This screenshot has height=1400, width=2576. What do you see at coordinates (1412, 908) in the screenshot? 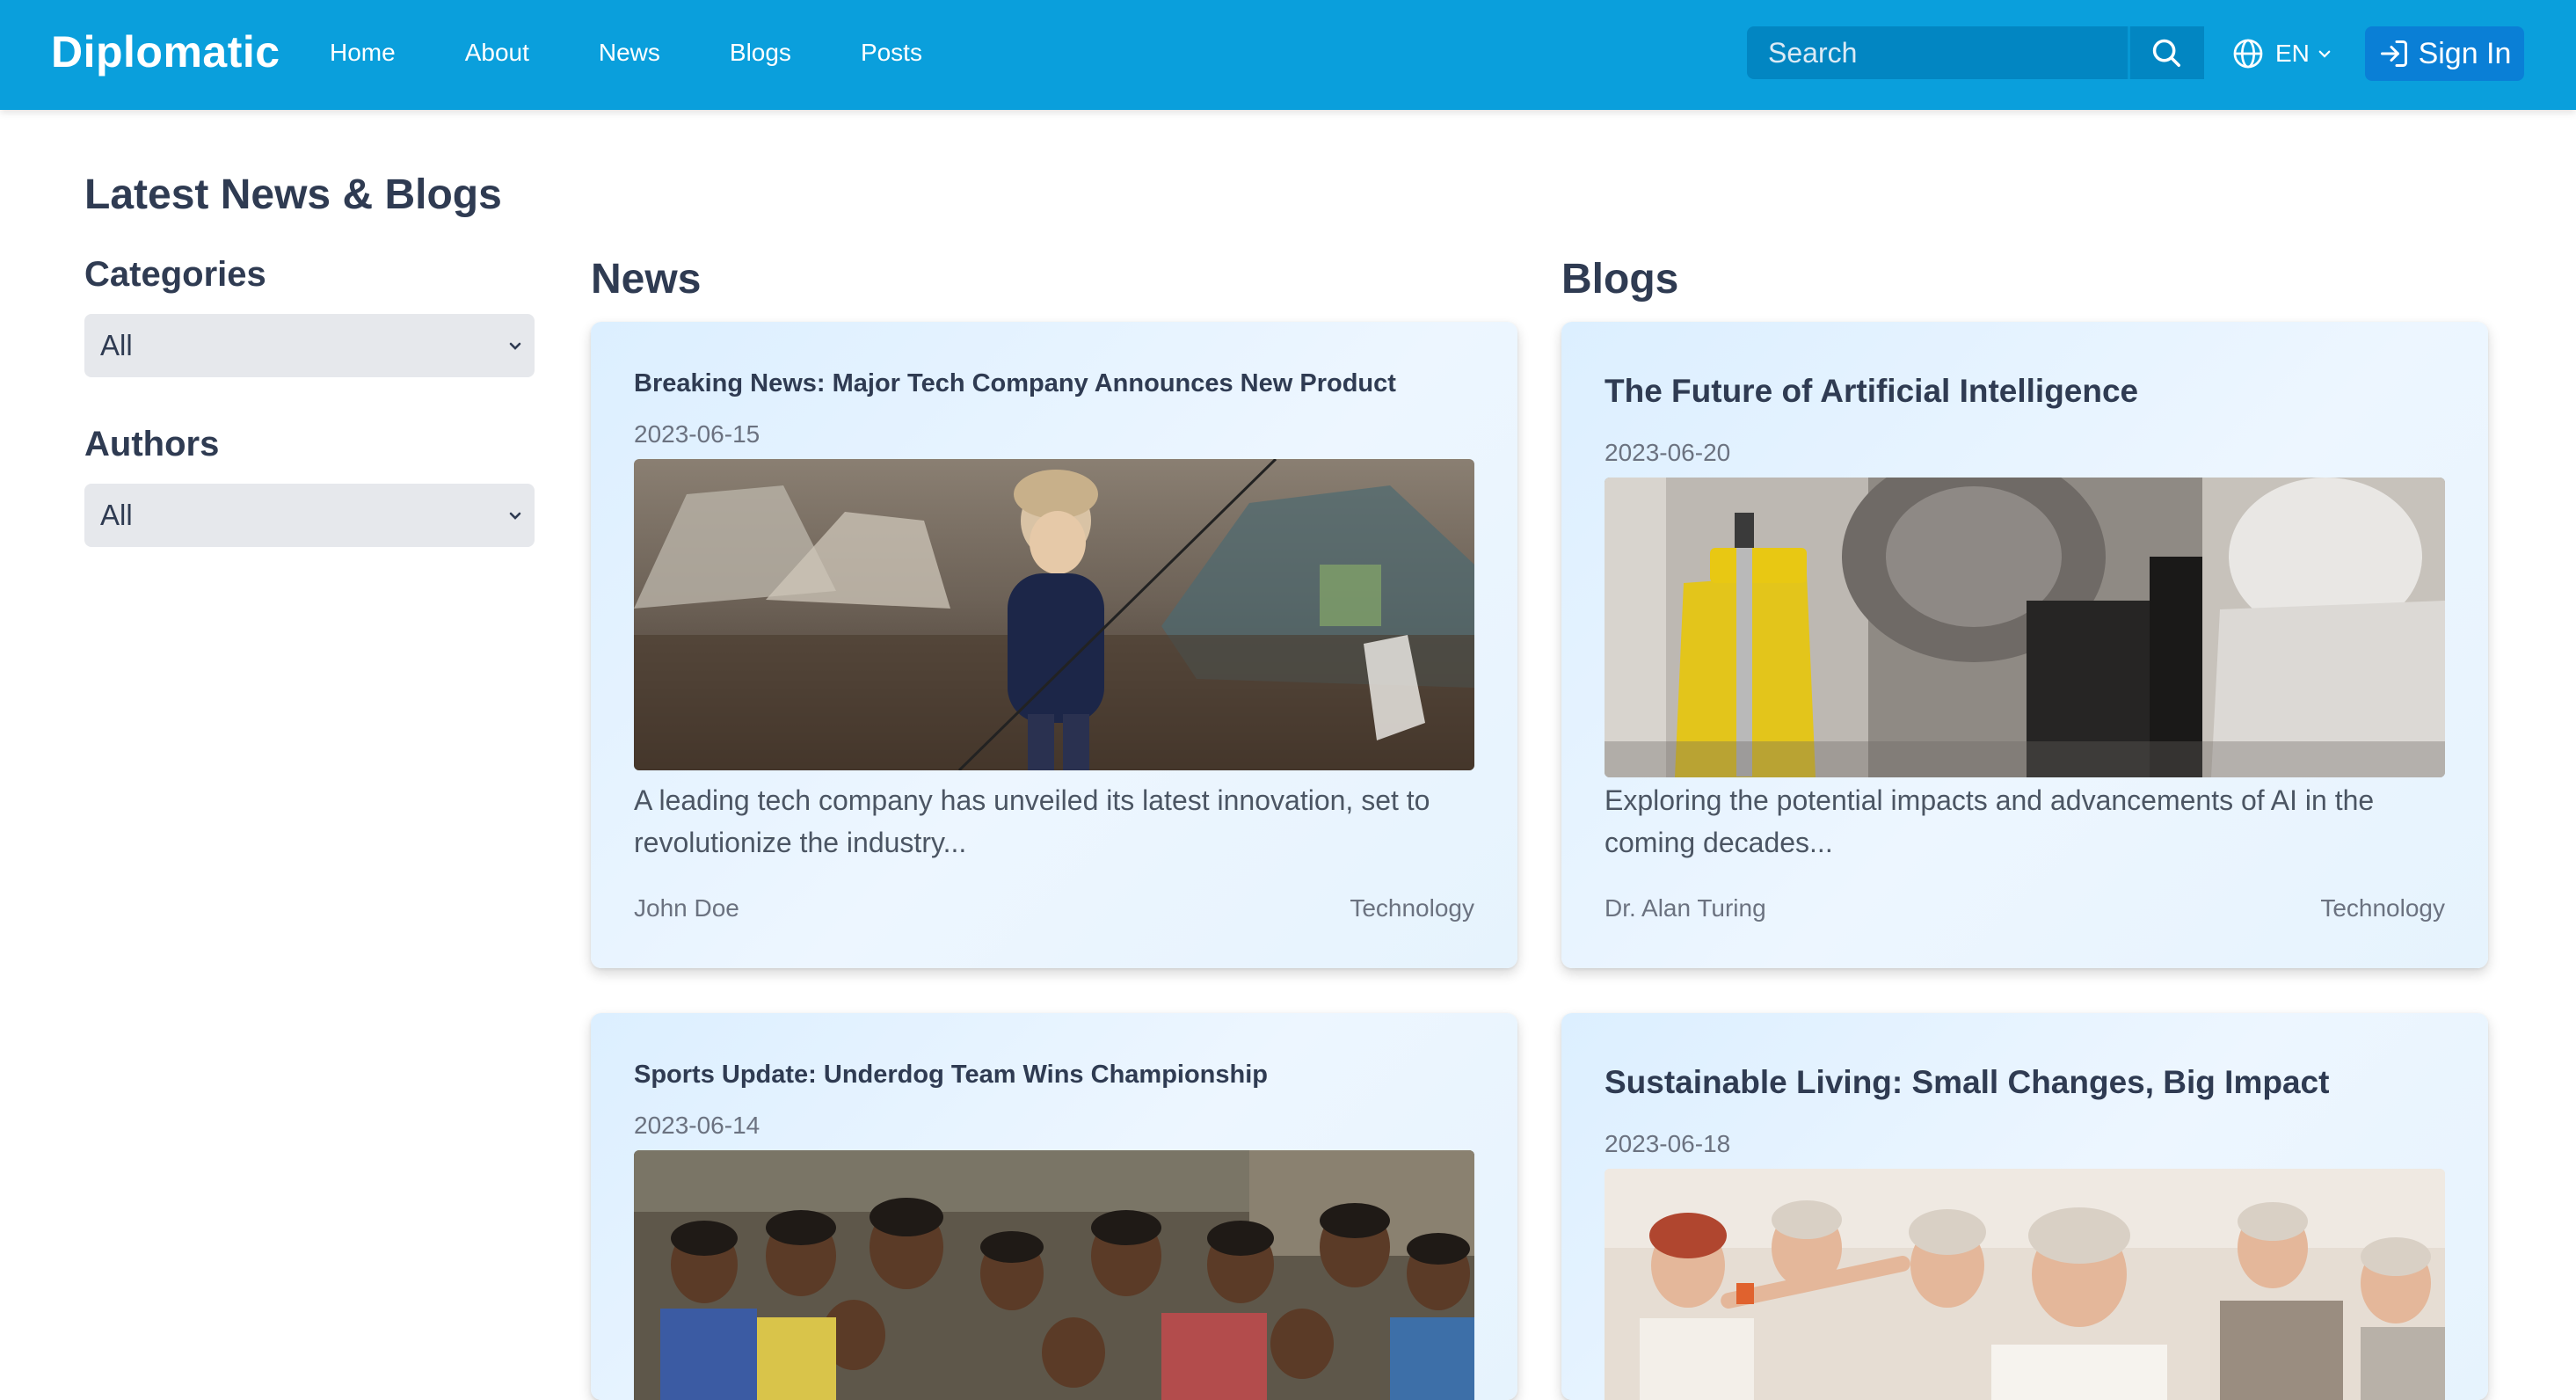
I see `news-card-category: Technology` at bounding box center [1412, 908].